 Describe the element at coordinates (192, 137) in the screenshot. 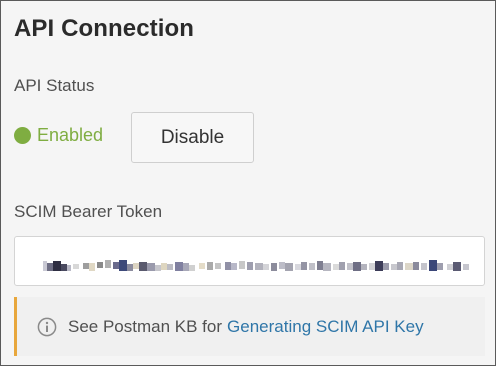

I see `disable-button: Disable` at that location.